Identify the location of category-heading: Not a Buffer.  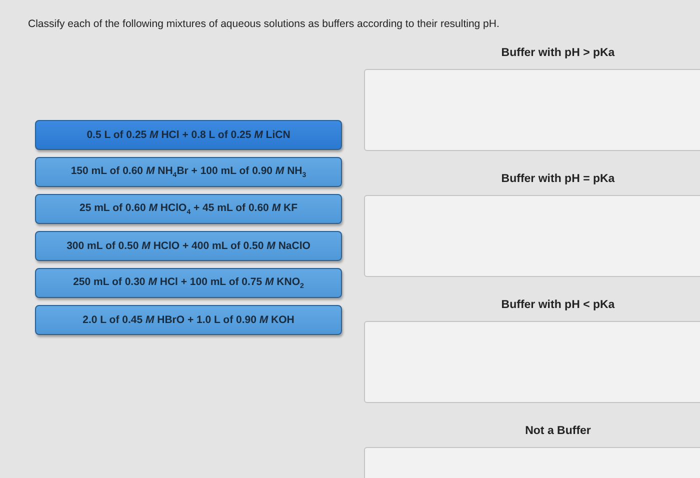
(558, 431).